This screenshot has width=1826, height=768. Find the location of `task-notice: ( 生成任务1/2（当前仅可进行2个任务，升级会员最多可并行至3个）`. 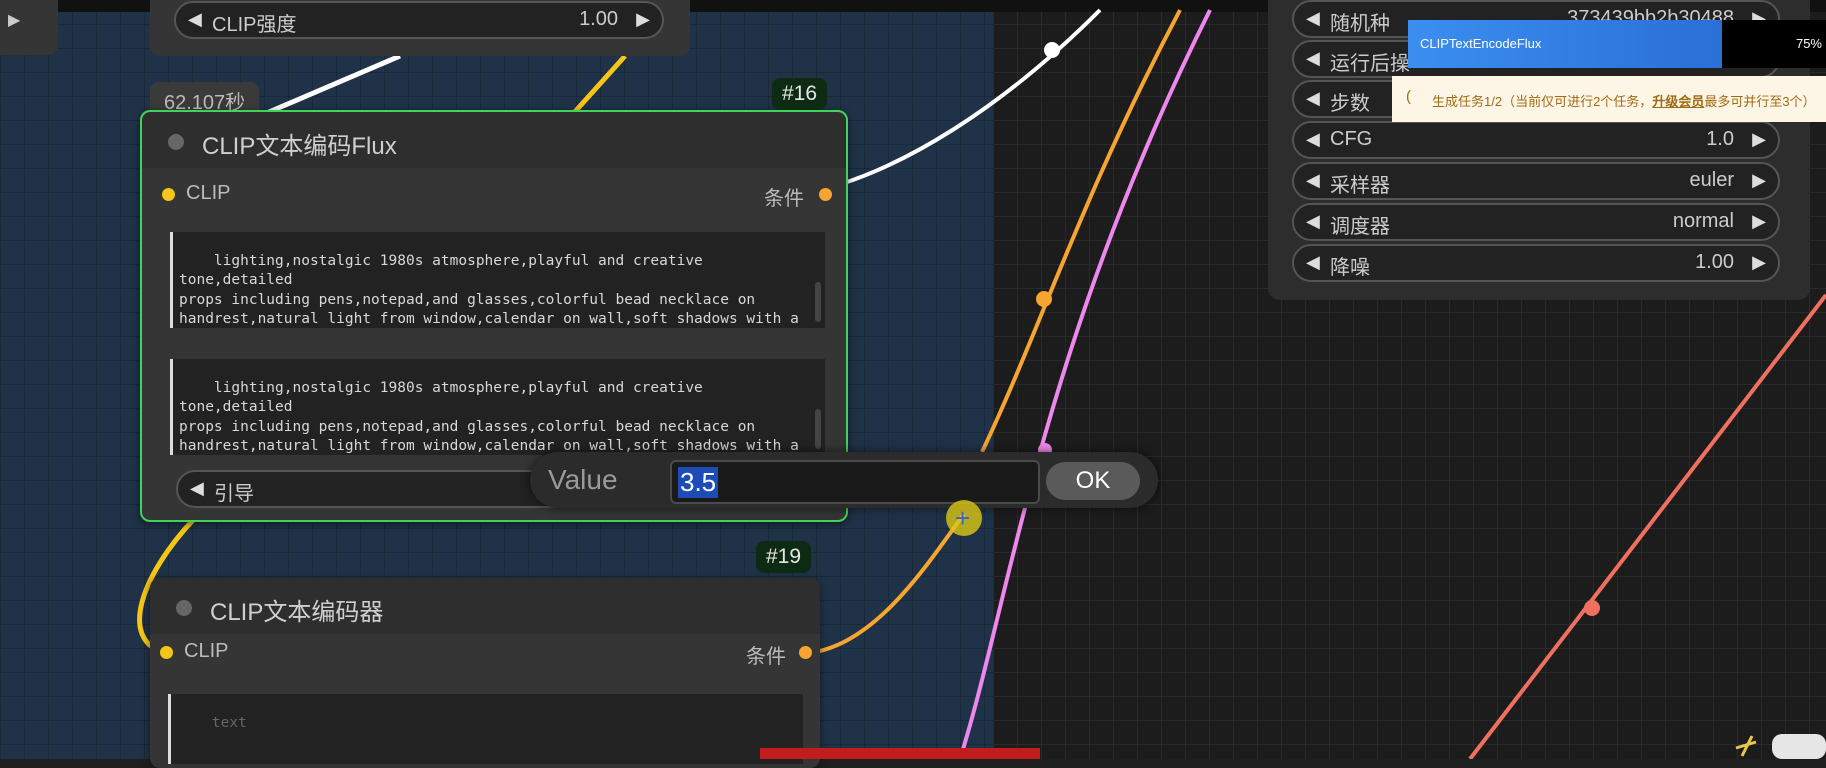

task-notice: ( 生成任务1/2（当前仅可进行2个任务，升级会员最多可并行至3个） is located at coordinates (1609, 99).